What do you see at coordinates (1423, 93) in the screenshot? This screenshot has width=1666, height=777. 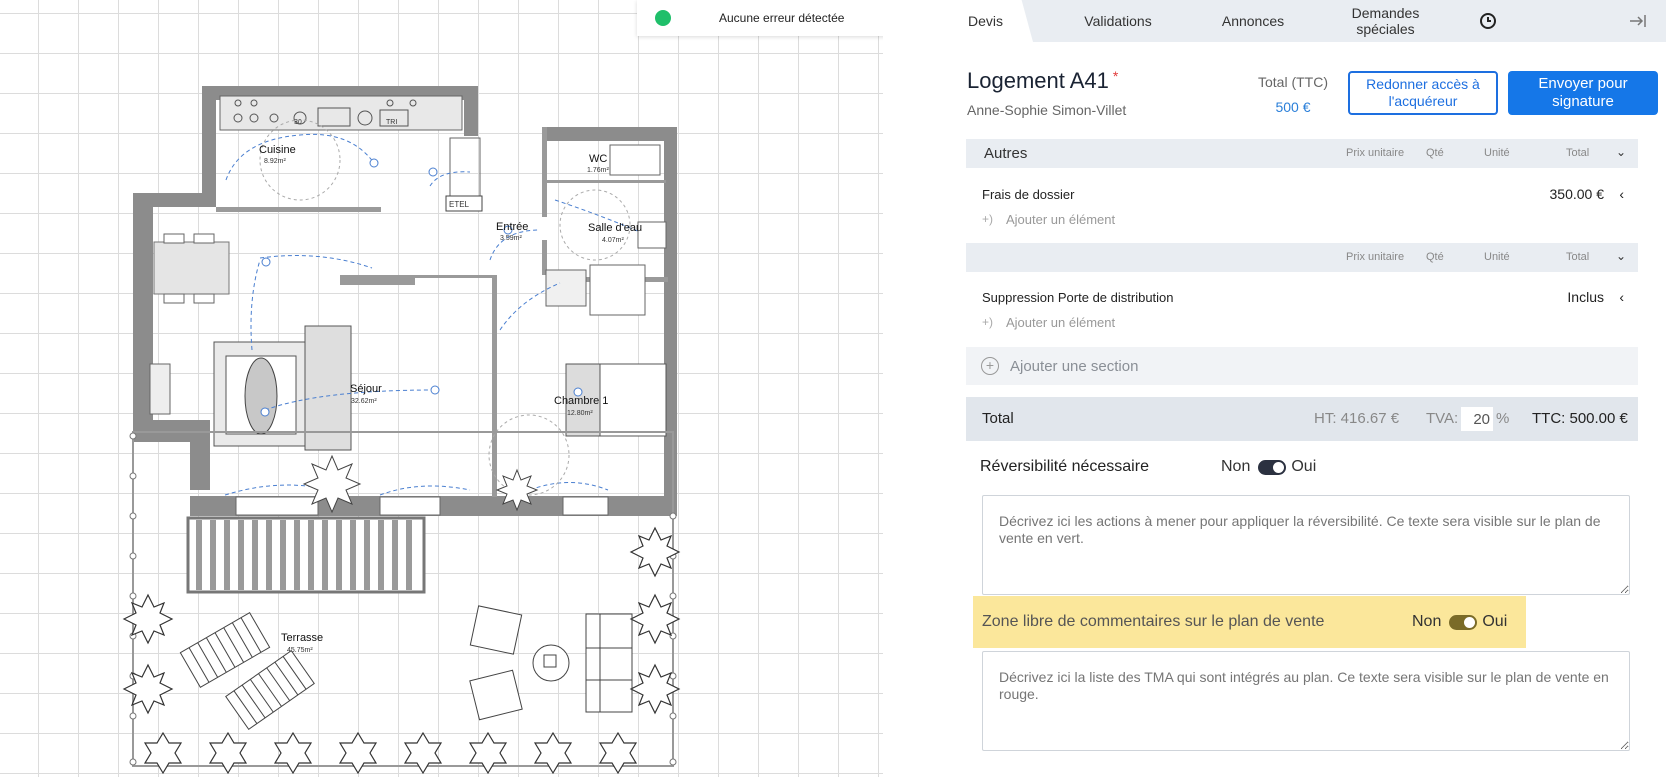 I see `restore-buyer-access-button: Redonner accès à l'acquéreur` at bounding box center [1423, 93].